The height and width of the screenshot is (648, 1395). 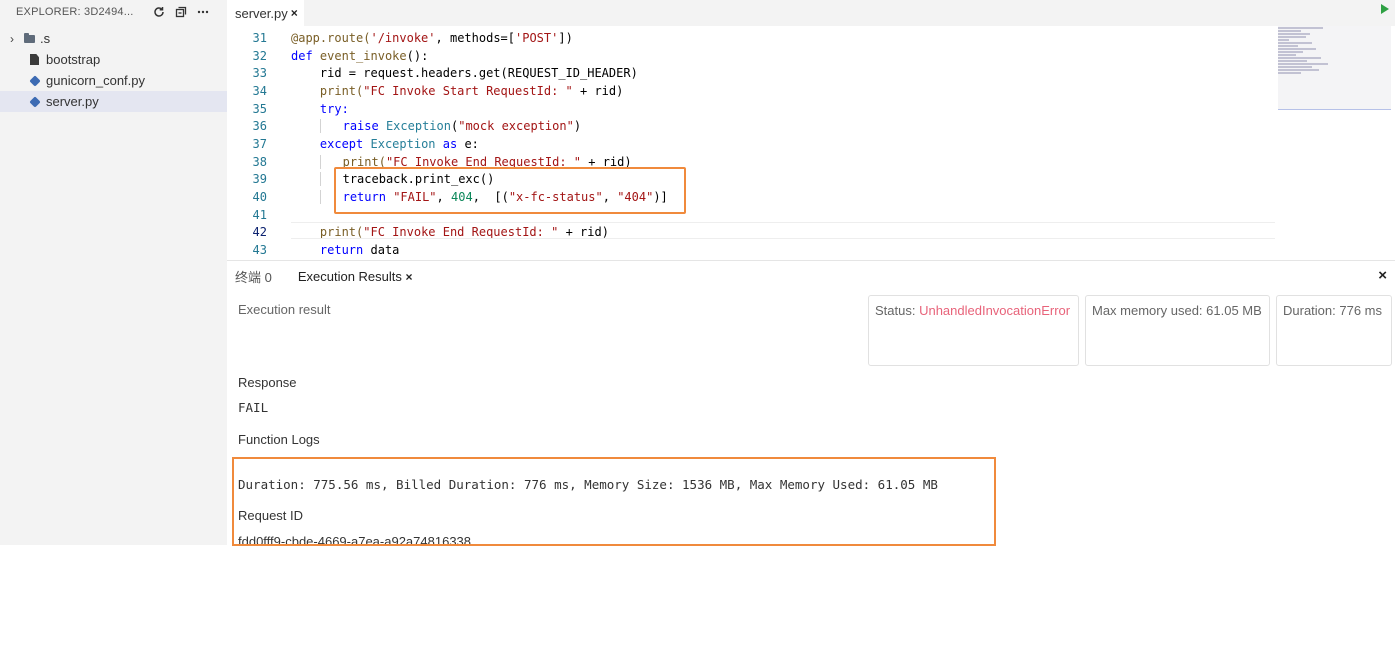 What do you see at coordinates (96, 80) in the screenshot?
I see `tree-item-label: gunicorn_conf.py` at bounding box center [96, 80].